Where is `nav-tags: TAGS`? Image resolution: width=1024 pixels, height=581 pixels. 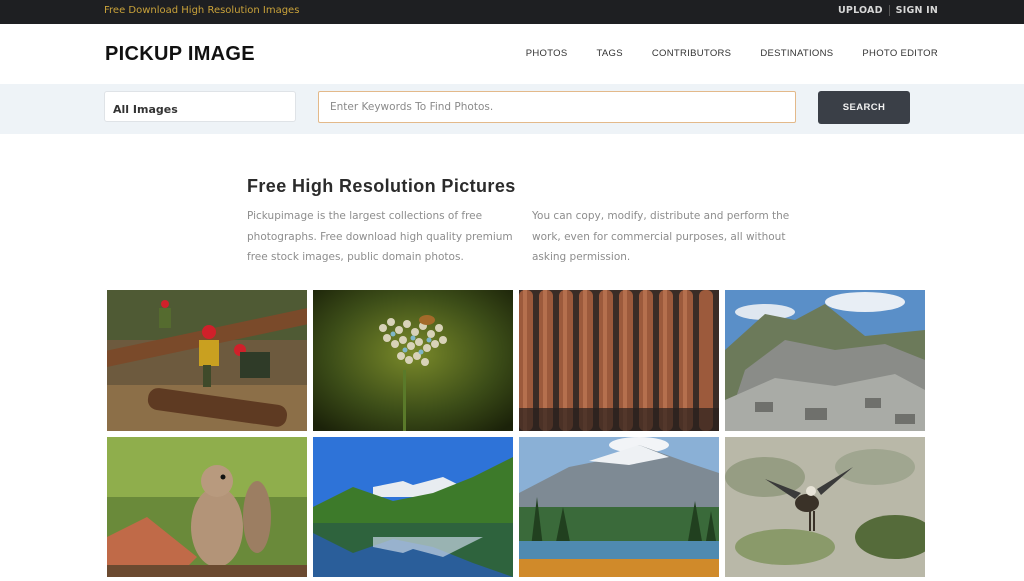 nav-tags: TAGS is located at coordinates (610, 53).